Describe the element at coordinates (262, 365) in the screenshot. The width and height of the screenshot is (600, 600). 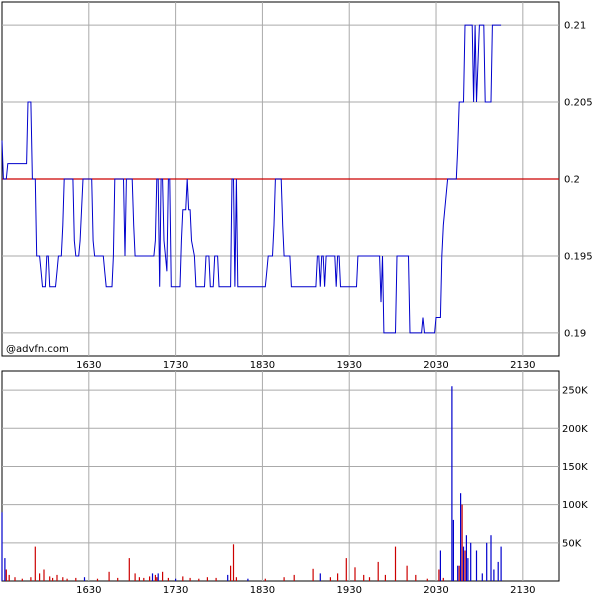
I see `price-x-tick-label: 1830` at that location.